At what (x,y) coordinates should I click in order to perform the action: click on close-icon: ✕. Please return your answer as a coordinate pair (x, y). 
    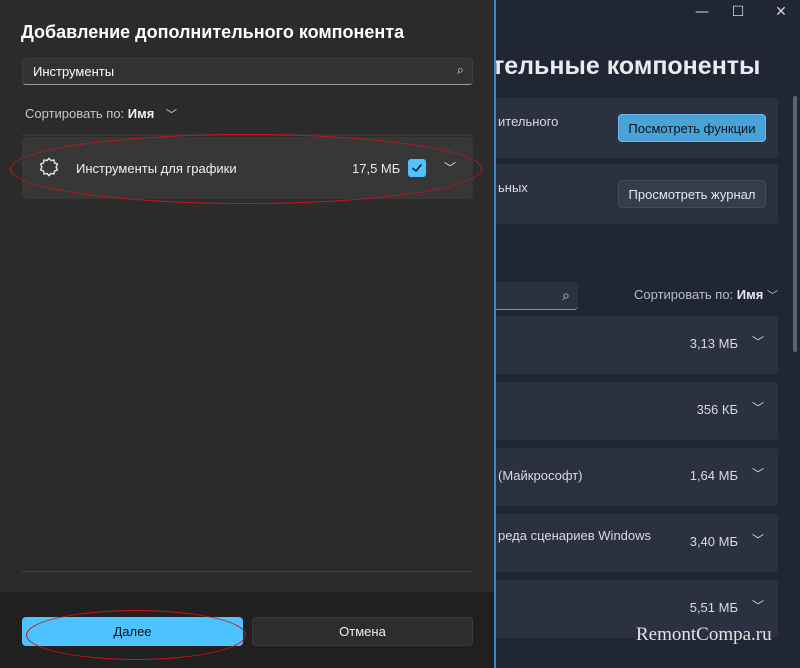
    Looking at the image, I should click on (781, 12).